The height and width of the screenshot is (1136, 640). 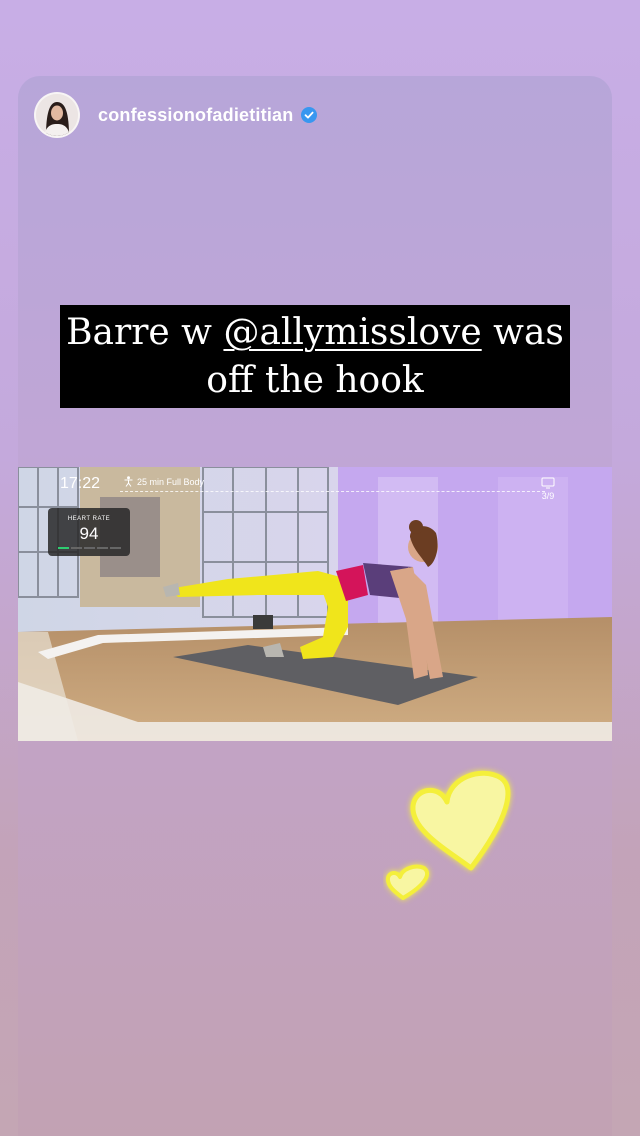 I want to click on story-header: confessionofadietitian, so click(x=176, y=115).